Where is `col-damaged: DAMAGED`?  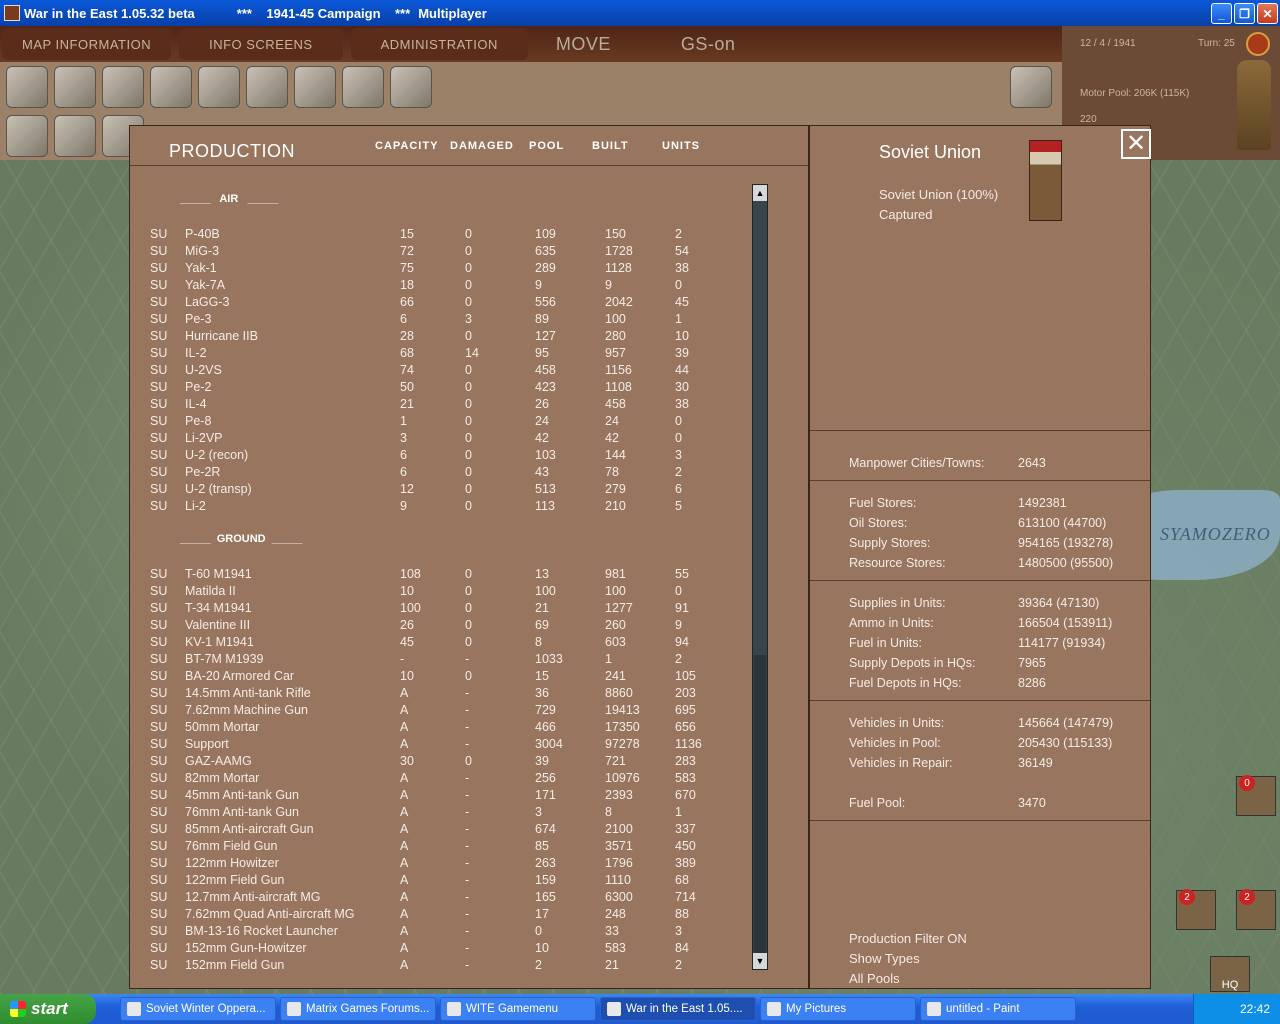
col-damaged: DAMAGED is located at coordinates (482, 146).